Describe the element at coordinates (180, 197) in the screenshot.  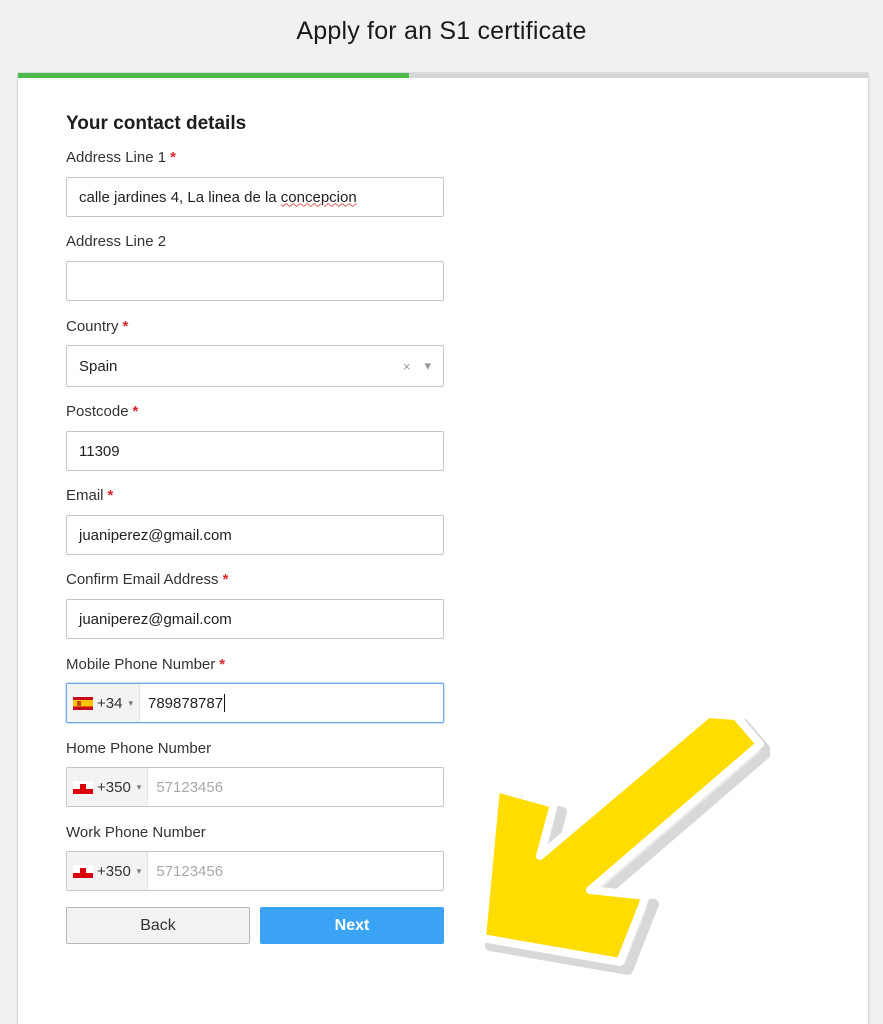
I see `address-line-1-value: calle jardines 4, La linea de la` at that location.